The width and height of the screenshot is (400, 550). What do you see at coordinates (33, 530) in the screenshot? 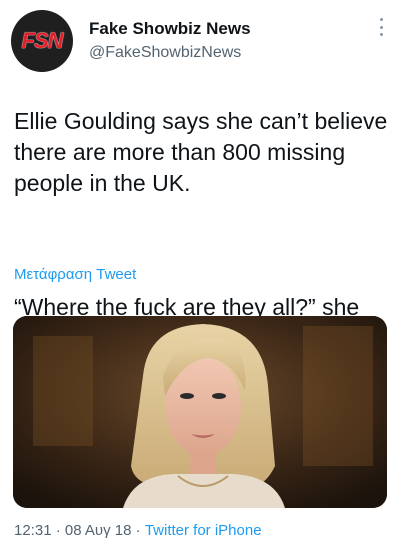
I see `tweet-time: 12:31` at bounding box center [33, 530].